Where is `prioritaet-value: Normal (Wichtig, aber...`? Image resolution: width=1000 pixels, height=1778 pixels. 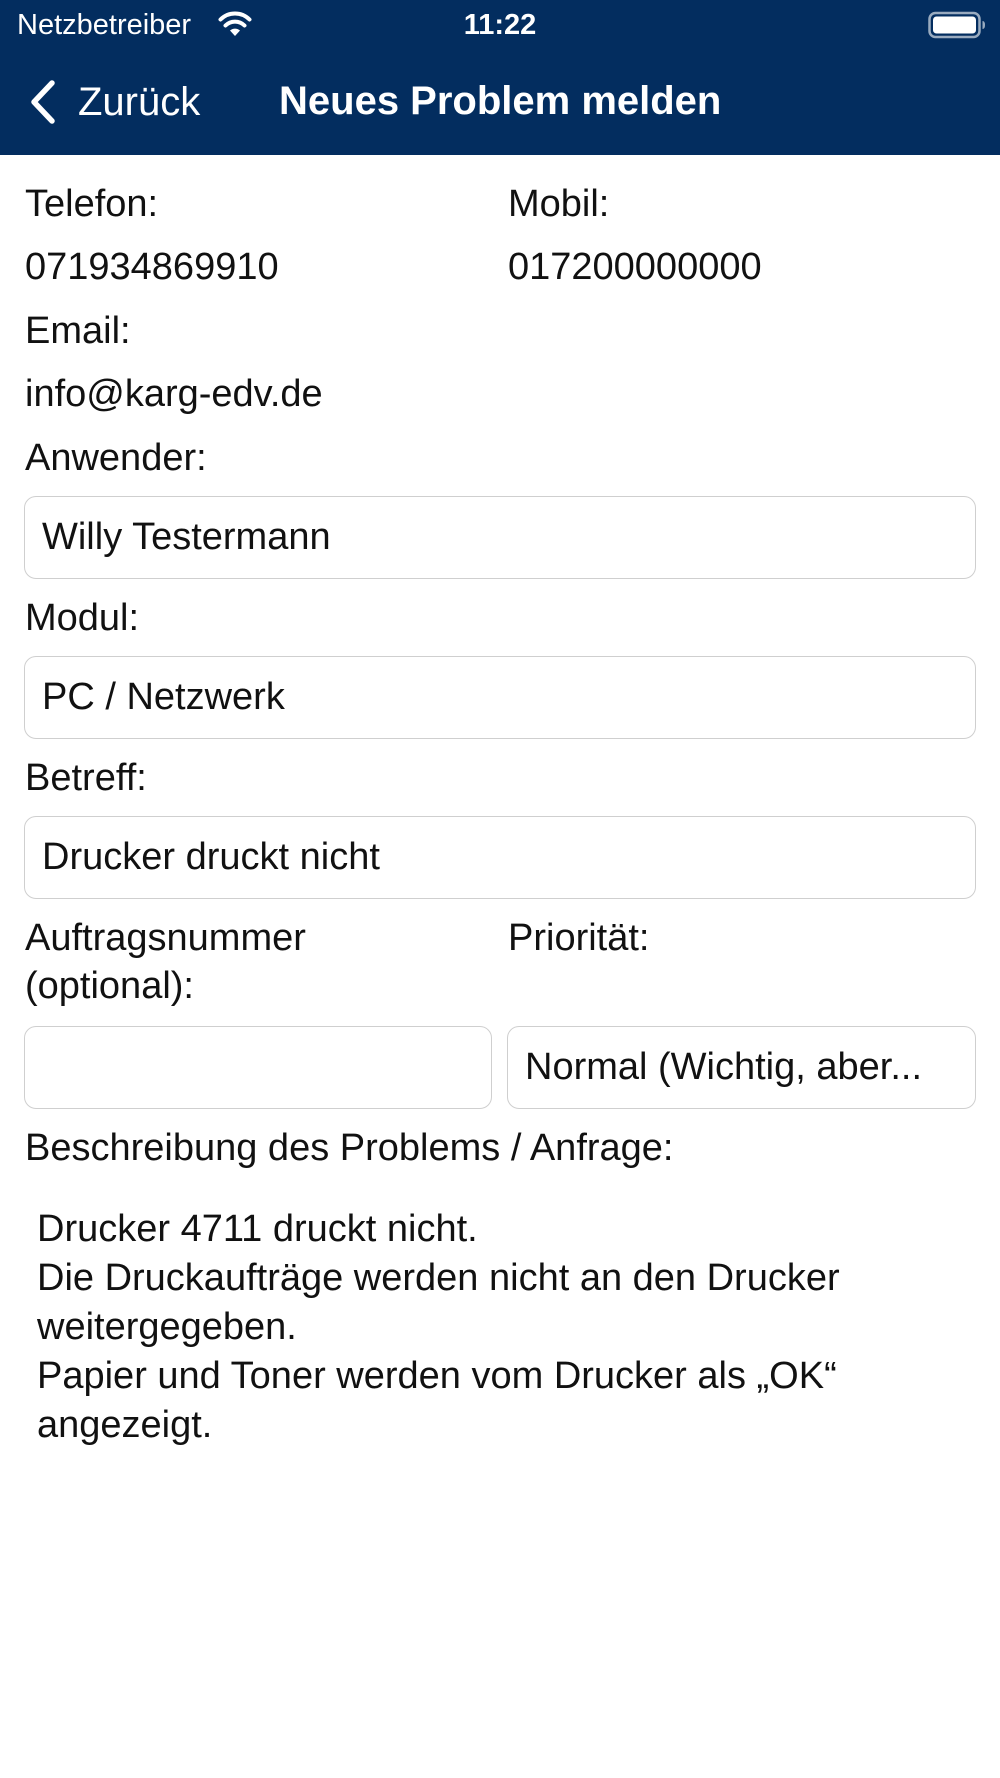 prioritaet-value: Normal (Wichtig, aber... is located at coordinates (723, 1067).